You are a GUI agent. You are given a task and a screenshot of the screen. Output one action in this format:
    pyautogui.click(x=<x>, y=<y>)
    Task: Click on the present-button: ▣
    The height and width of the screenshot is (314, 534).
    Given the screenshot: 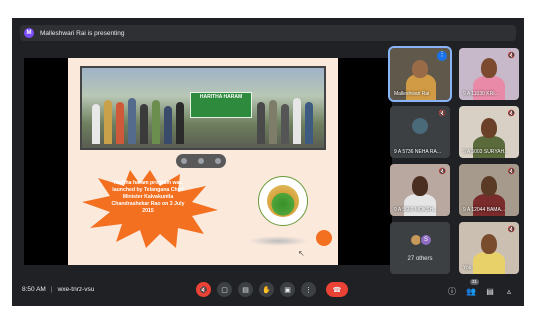 What is the action you would take?
    pyautogui.click(x=287, y=289)
    